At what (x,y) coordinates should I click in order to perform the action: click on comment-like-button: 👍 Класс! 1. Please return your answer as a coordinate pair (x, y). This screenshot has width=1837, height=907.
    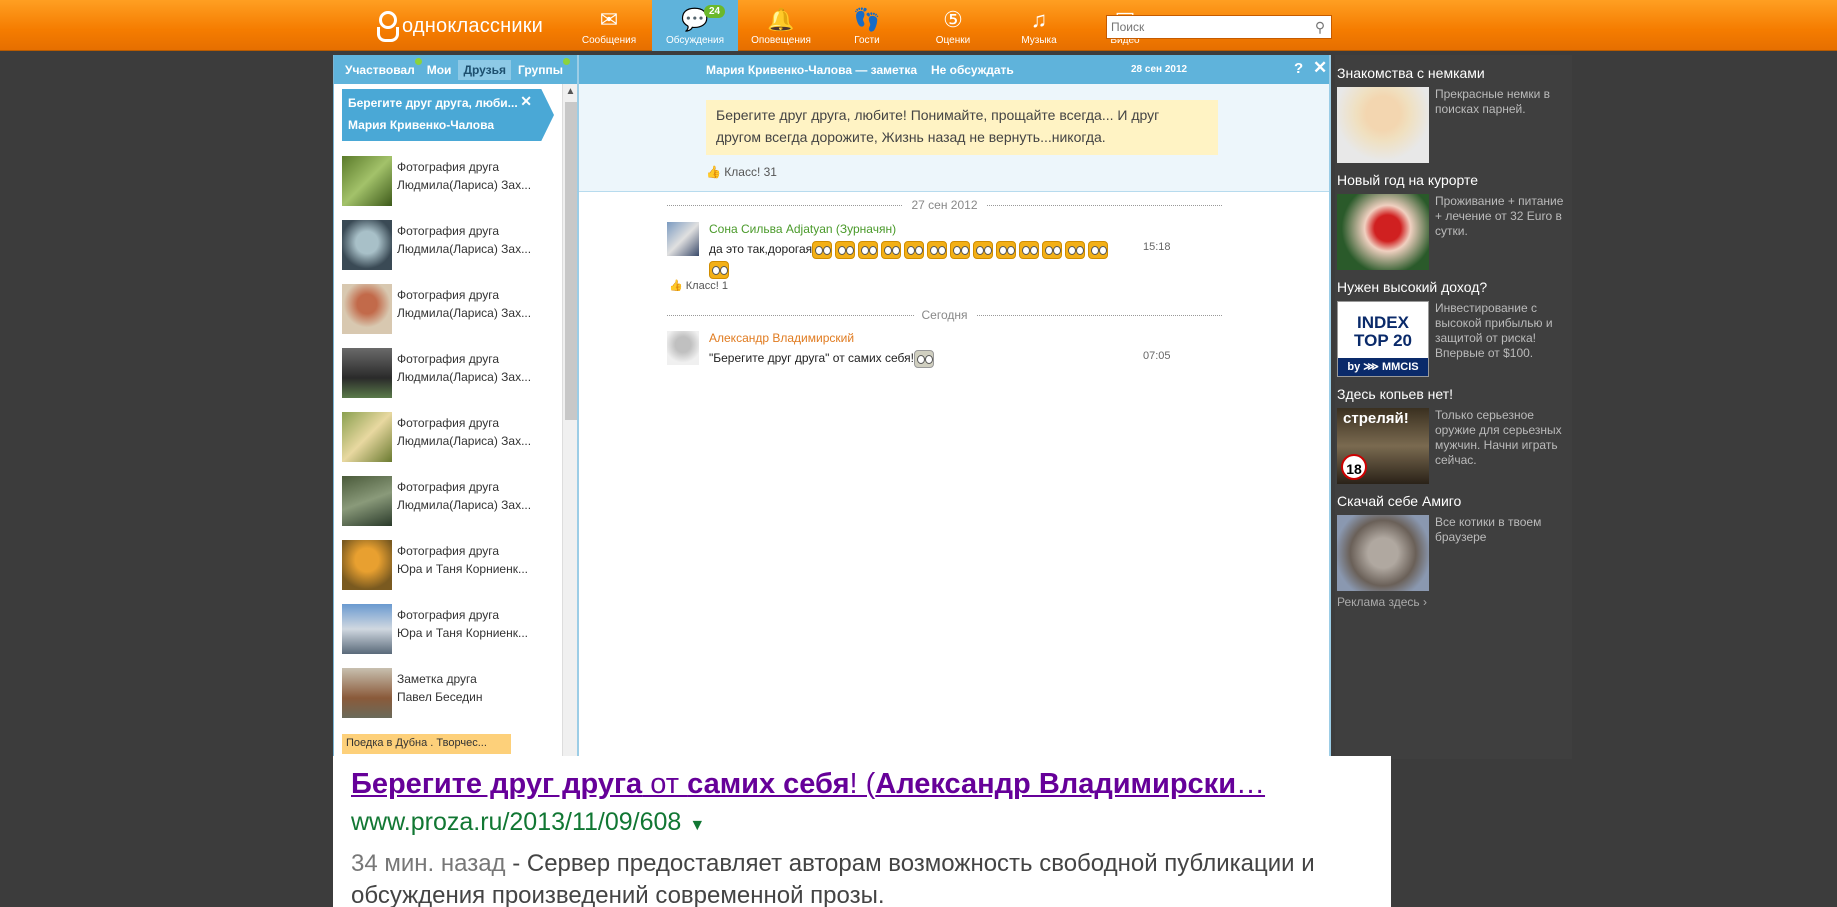
    Looking at the image, I should click on (698, 285).